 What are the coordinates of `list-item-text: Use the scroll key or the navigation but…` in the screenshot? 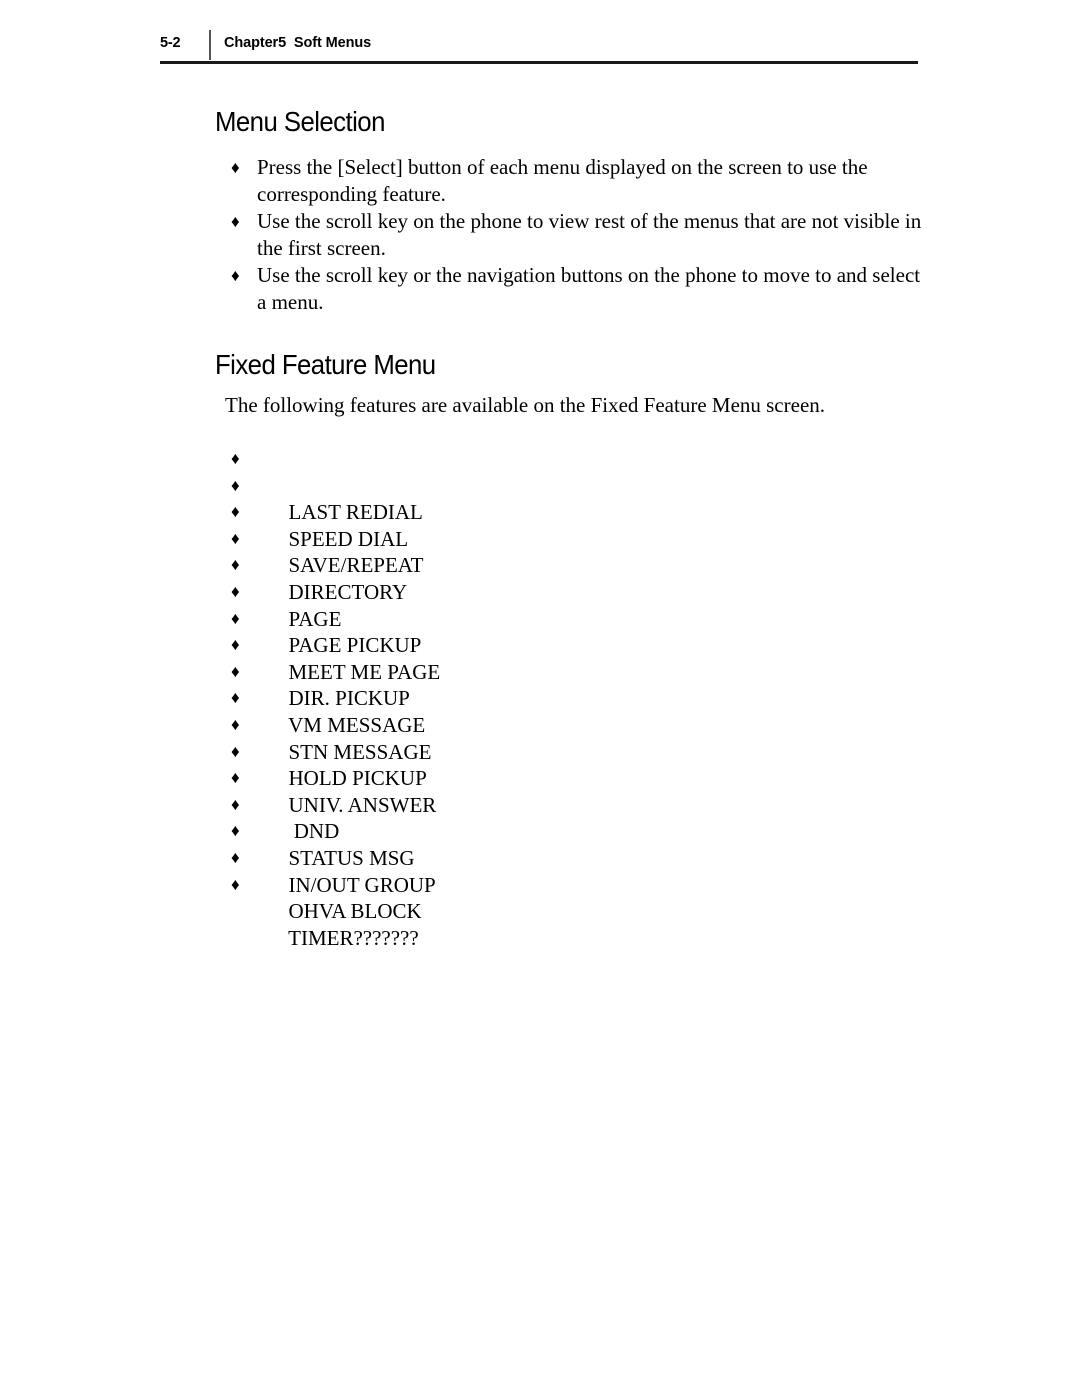 It's located at (589, 288).